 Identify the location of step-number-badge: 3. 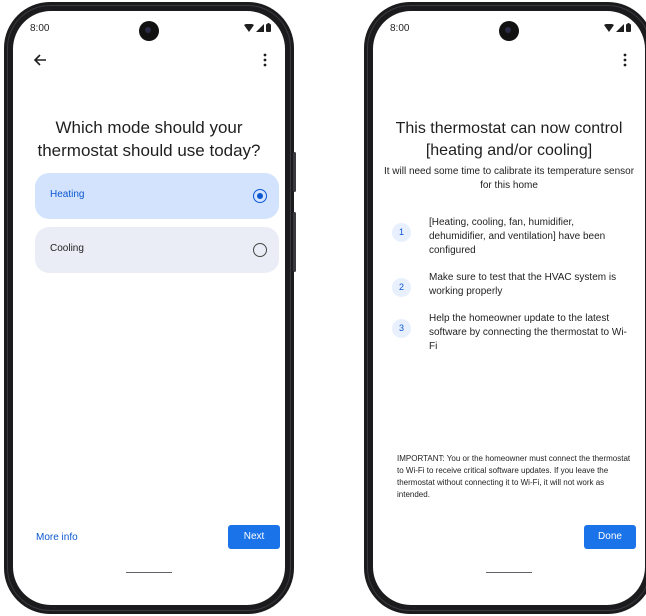
(401, 328).